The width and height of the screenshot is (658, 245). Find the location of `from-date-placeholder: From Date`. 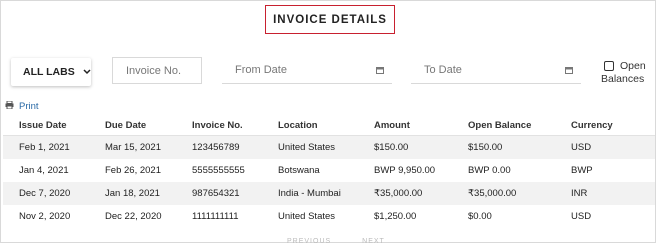

from-date-placeholder: From Date is located at coordinates (261, 70).